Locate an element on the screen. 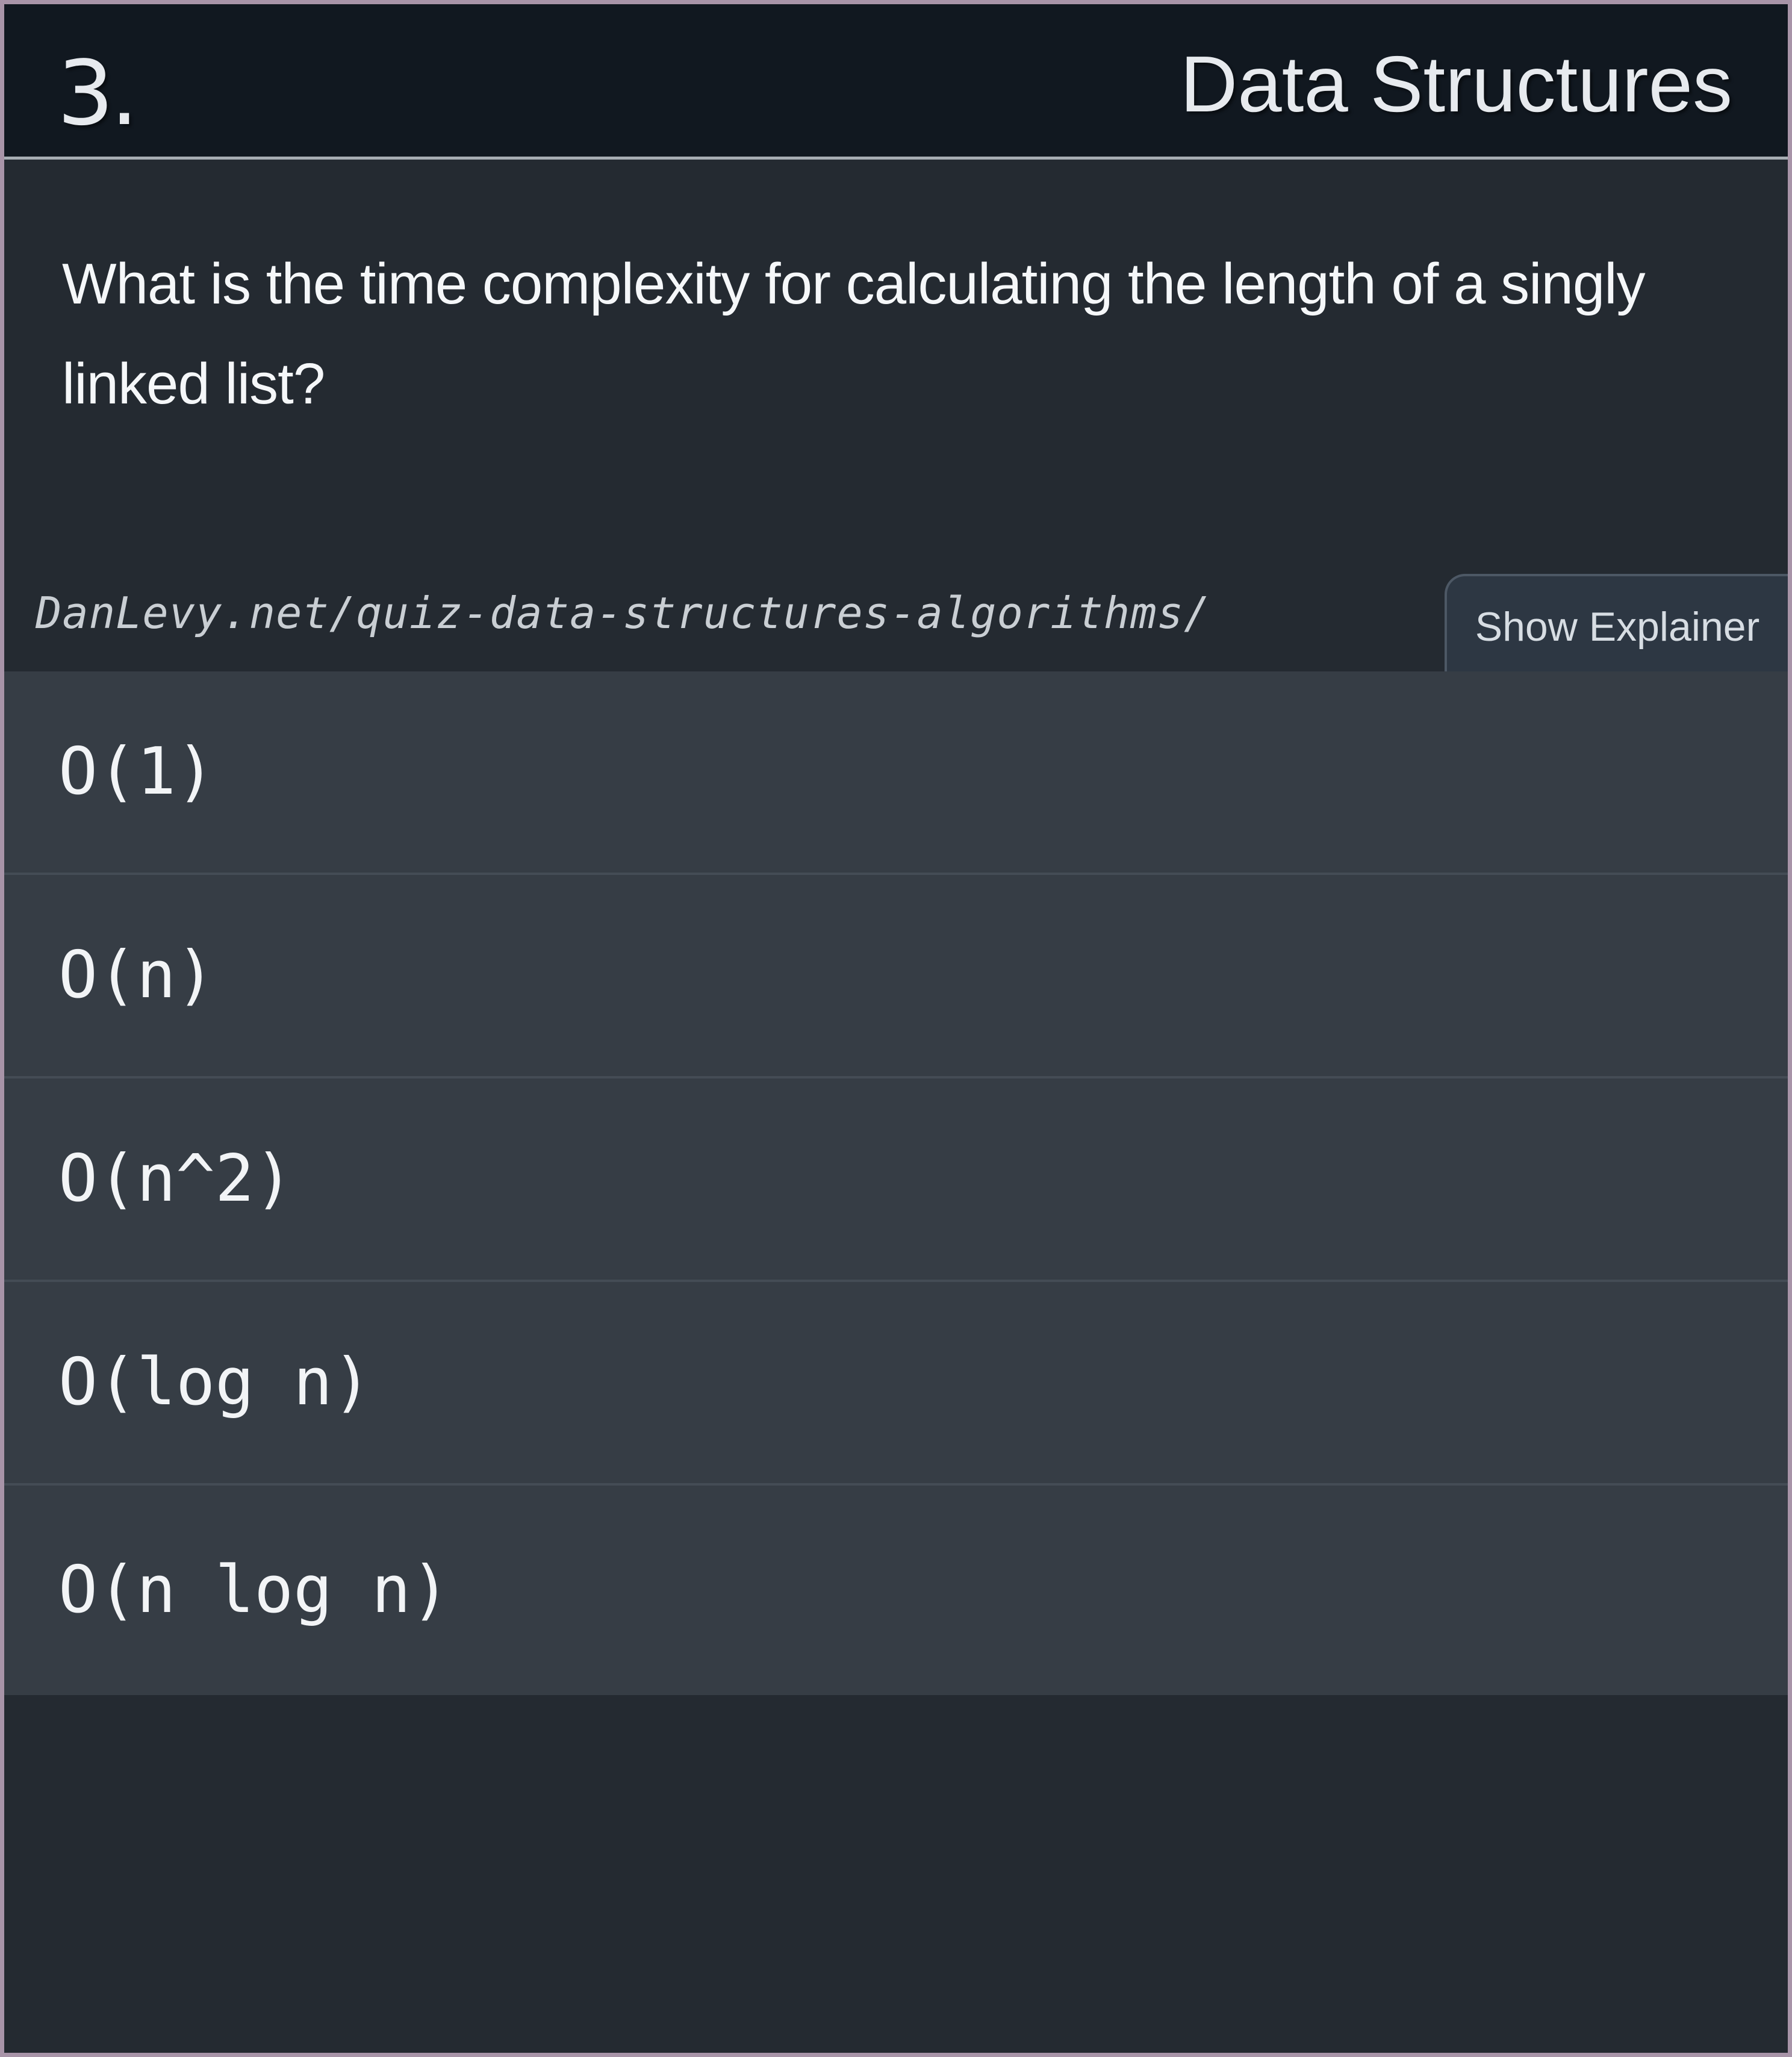 This screenshot has height=2057, width=1792. answer-choice-o-1: O(1) is located at coordinates (896, 773).